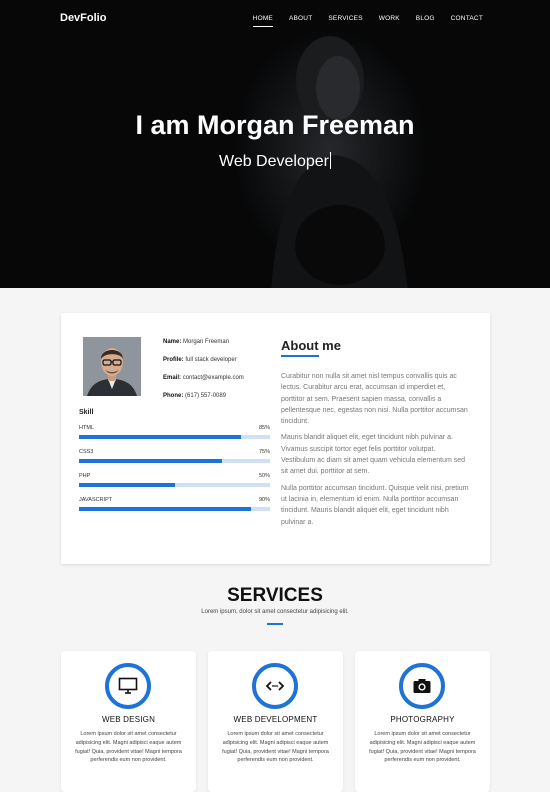  I want to click on nav-item-services: SERVICES, so click(345, 18).